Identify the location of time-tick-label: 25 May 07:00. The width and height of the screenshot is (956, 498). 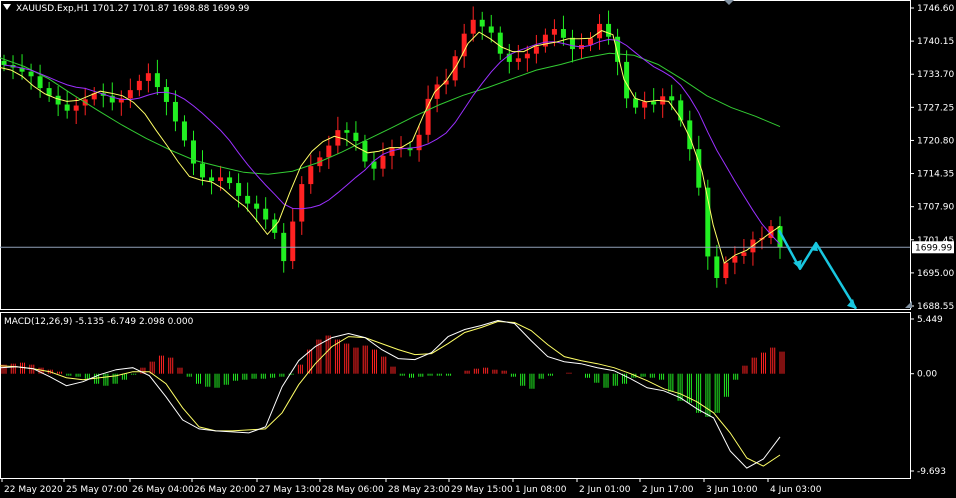
(97, 490).